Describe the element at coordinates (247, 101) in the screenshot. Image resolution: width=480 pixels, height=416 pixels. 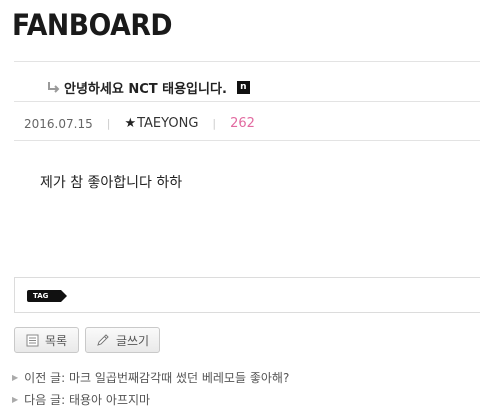
I see `divider-title` at that location.